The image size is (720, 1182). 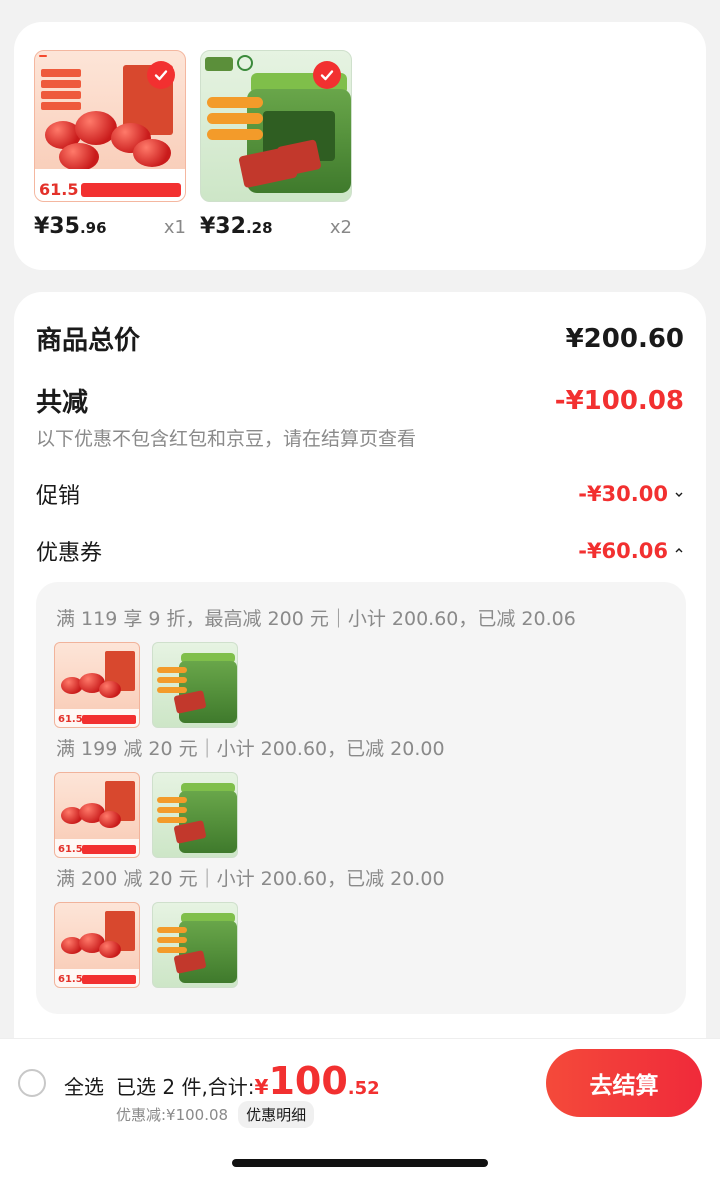 What do you see at coordinates (360, 551) in the screenshot?
I see `coupon-row: 优惠券 -¥60.06` at bounding box center [360, 551].